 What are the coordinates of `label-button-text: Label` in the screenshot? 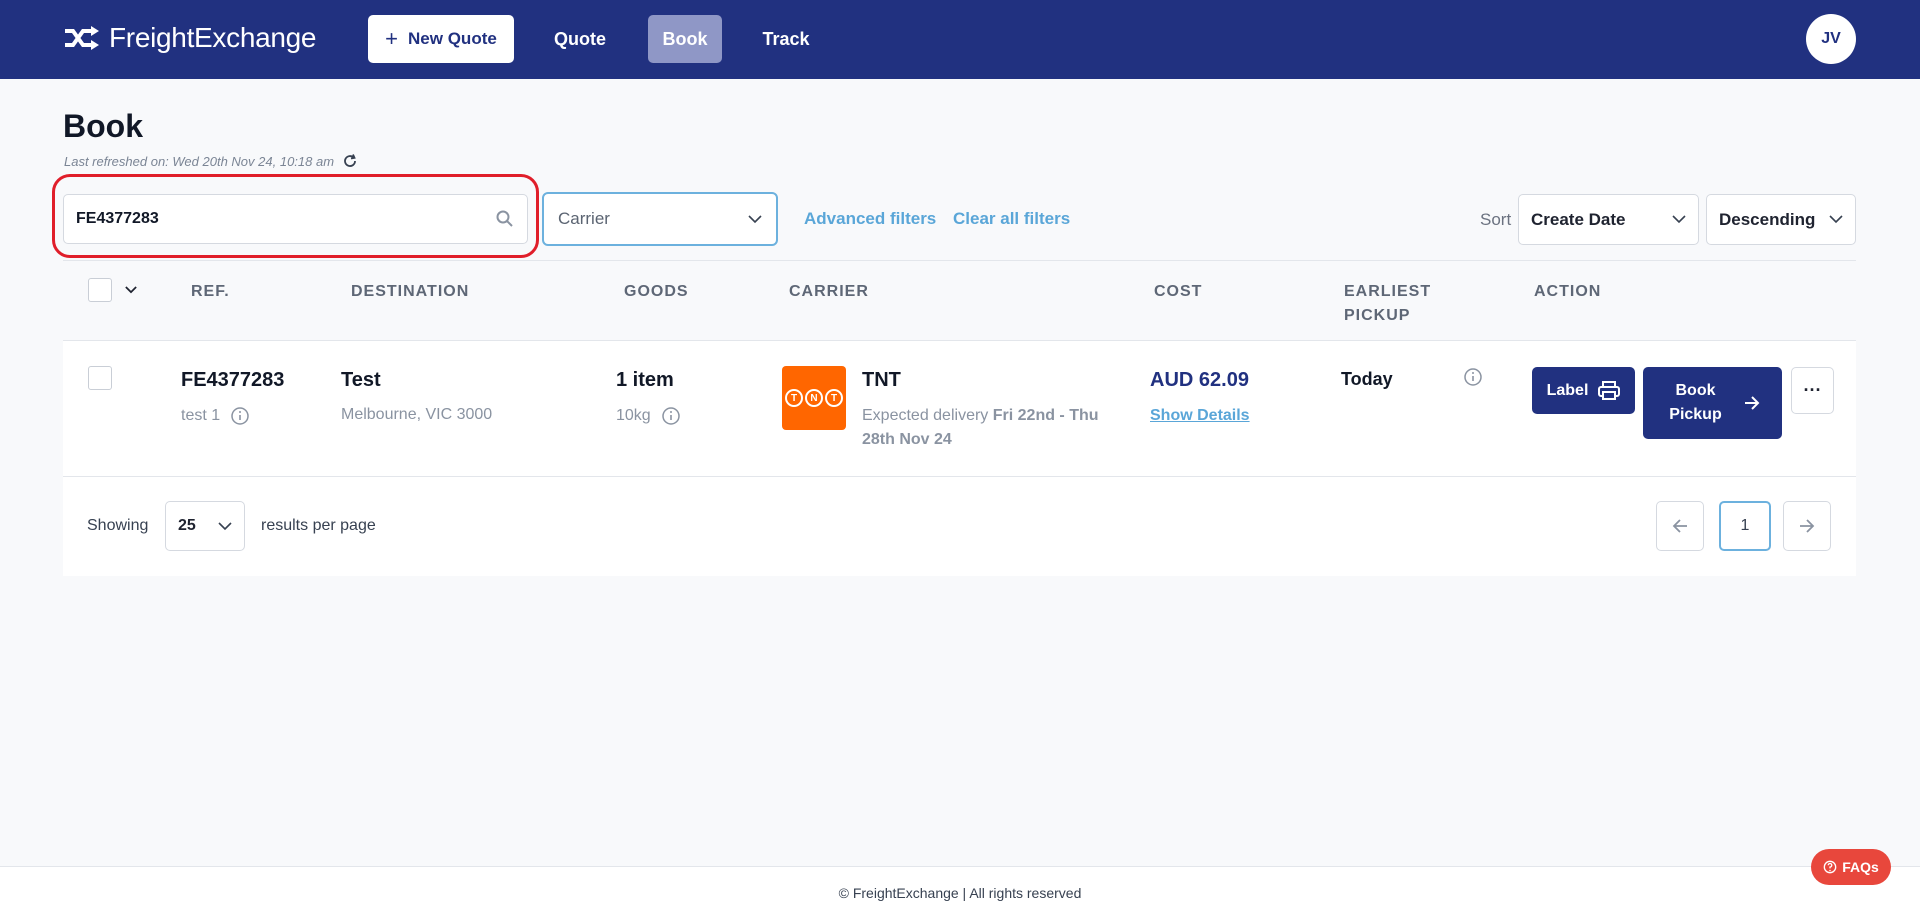 It's located at (1567, 390).